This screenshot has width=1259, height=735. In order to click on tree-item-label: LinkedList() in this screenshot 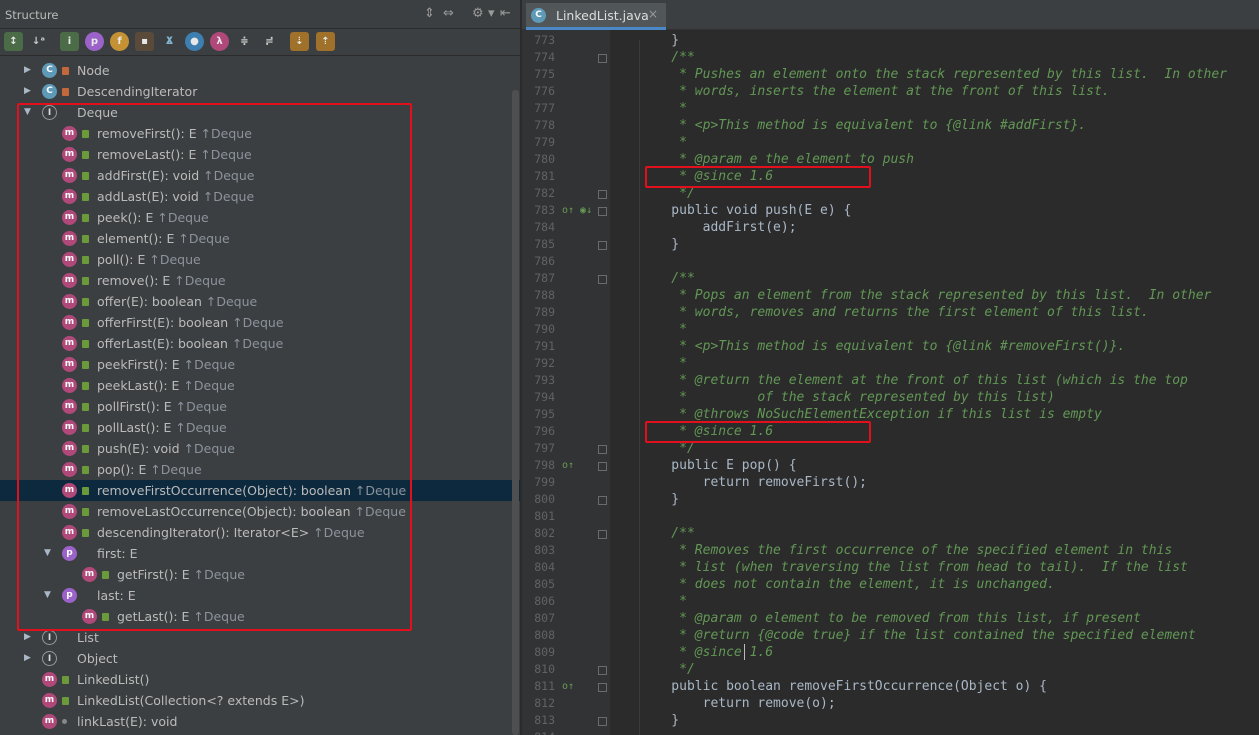, I will do `click(113, 679)`.